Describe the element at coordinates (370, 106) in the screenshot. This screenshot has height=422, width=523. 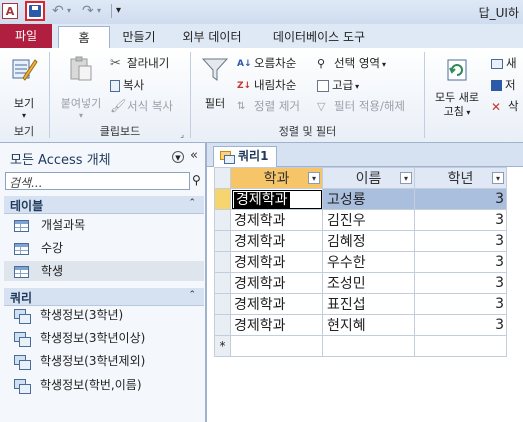
I see `toggle-filter-label: 필터 적용/해제` at that location.